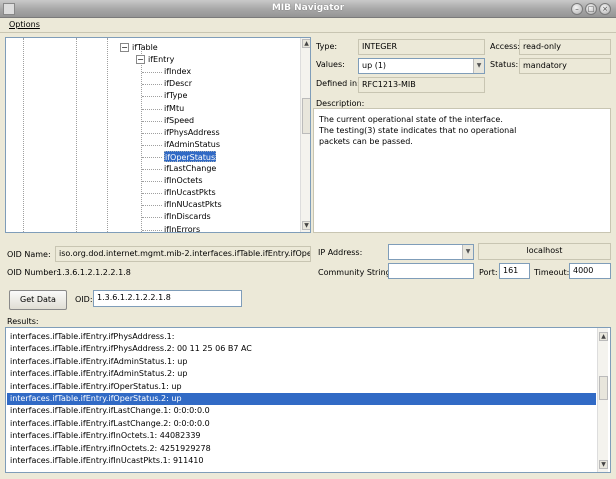 The height and width of the screenshot is (479, 616). I want to click on tree-node: ifMtu, so click(174, 108).